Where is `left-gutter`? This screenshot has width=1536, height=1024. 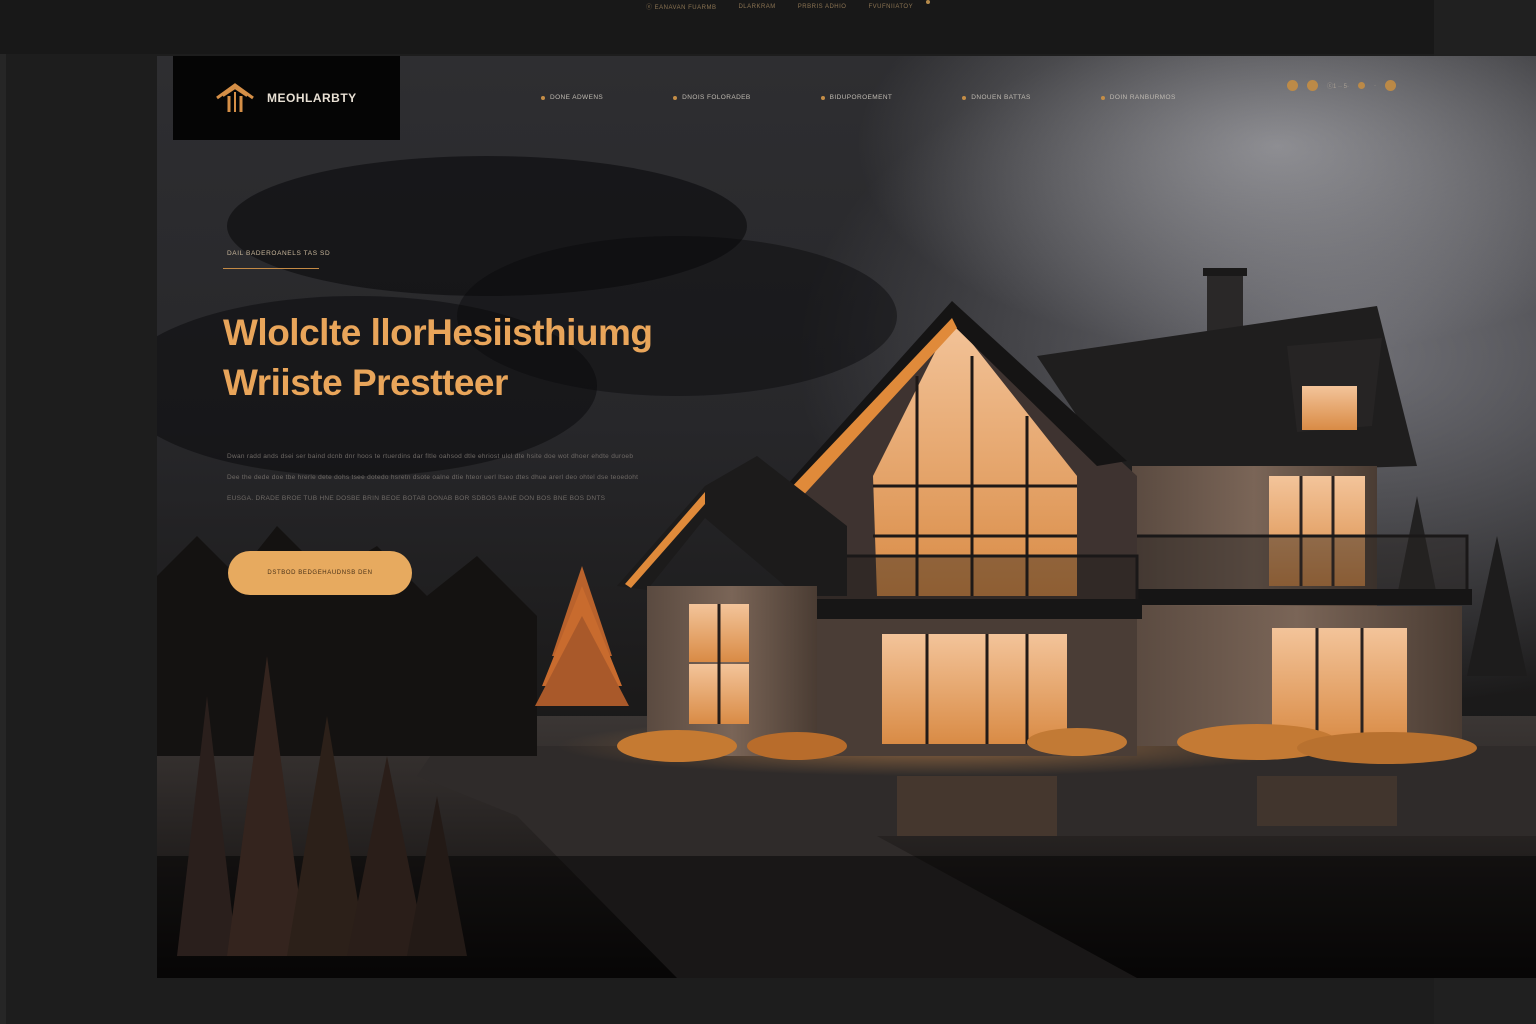
left-gutter is located at coordinates (3, 512).